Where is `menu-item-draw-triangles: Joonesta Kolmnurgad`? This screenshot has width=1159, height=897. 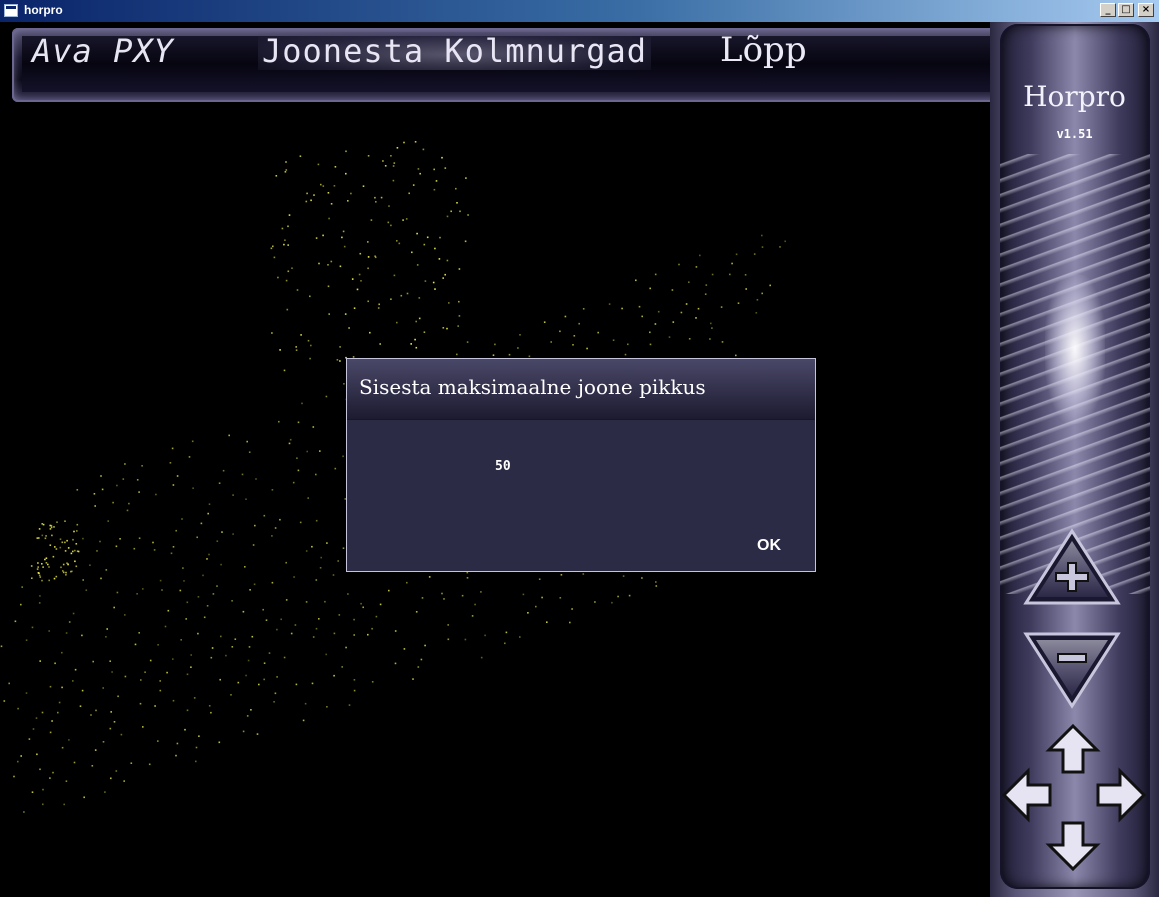 menu-item-draw-triangles: Joonesta Kolmnurgad is located at coordinates (455, 51).